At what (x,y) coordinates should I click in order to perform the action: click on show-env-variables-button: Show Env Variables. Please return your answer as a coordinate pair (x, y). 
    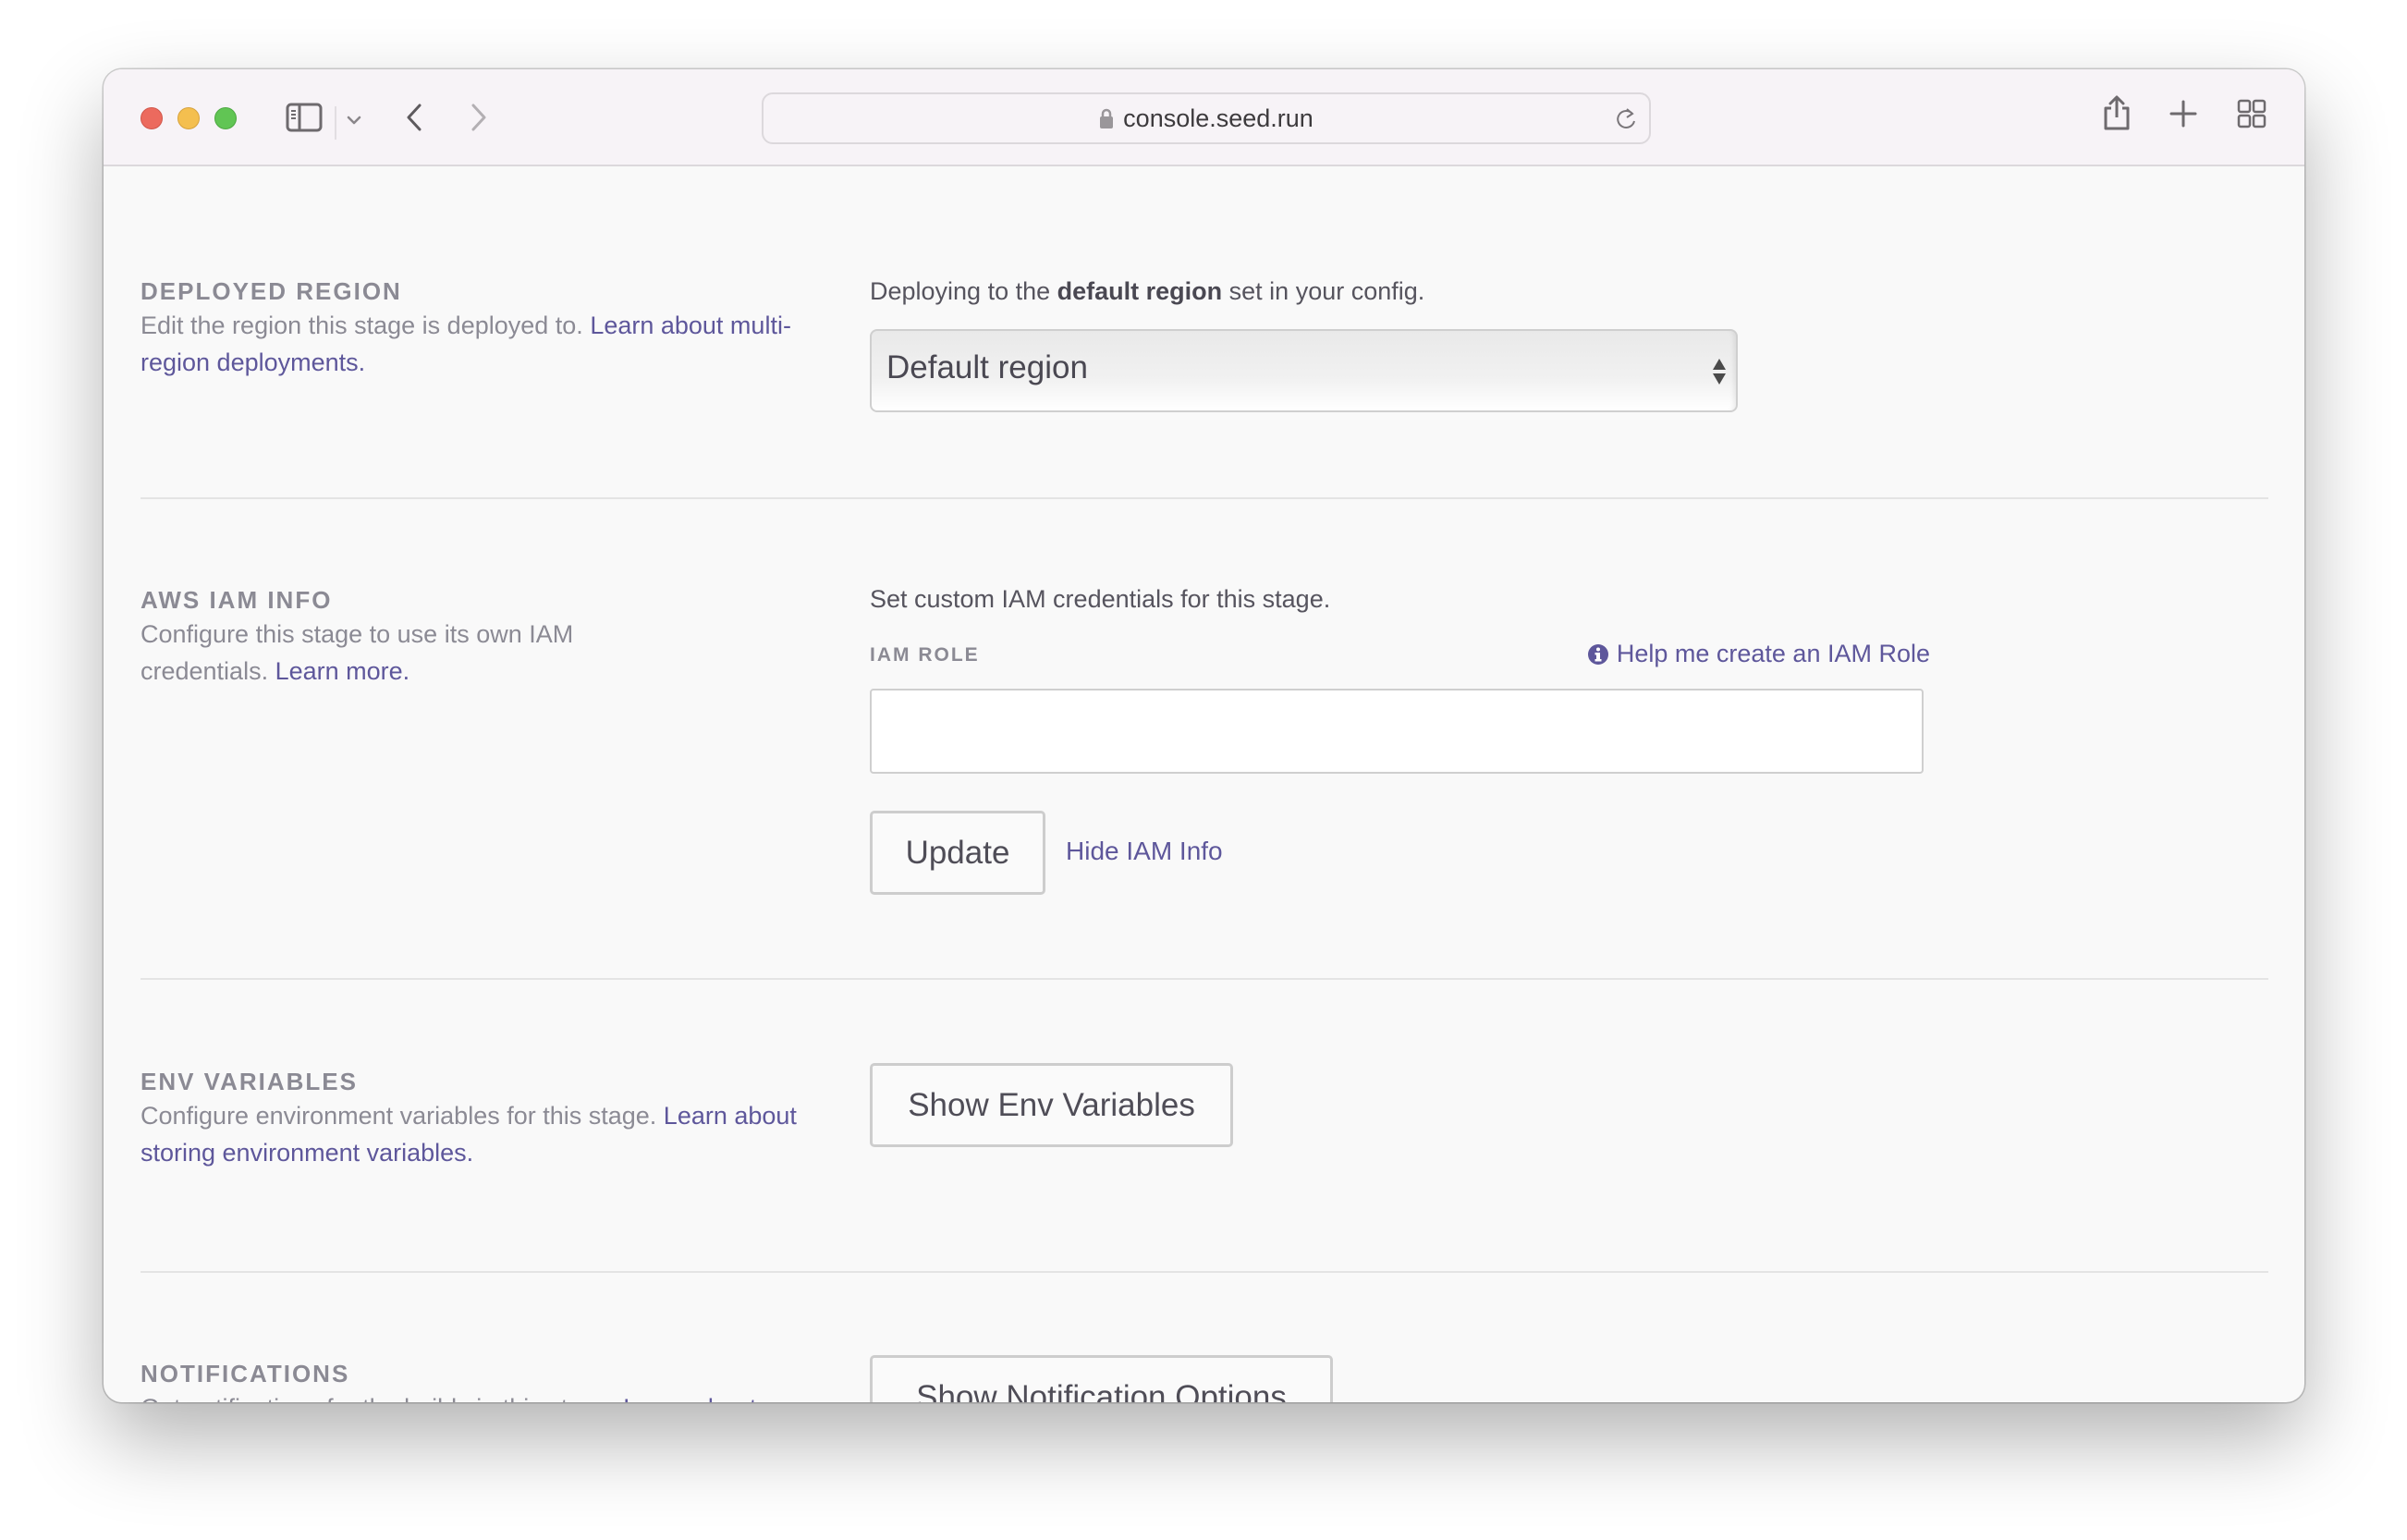
    Looking at the image, I should click on (1051, 1105).